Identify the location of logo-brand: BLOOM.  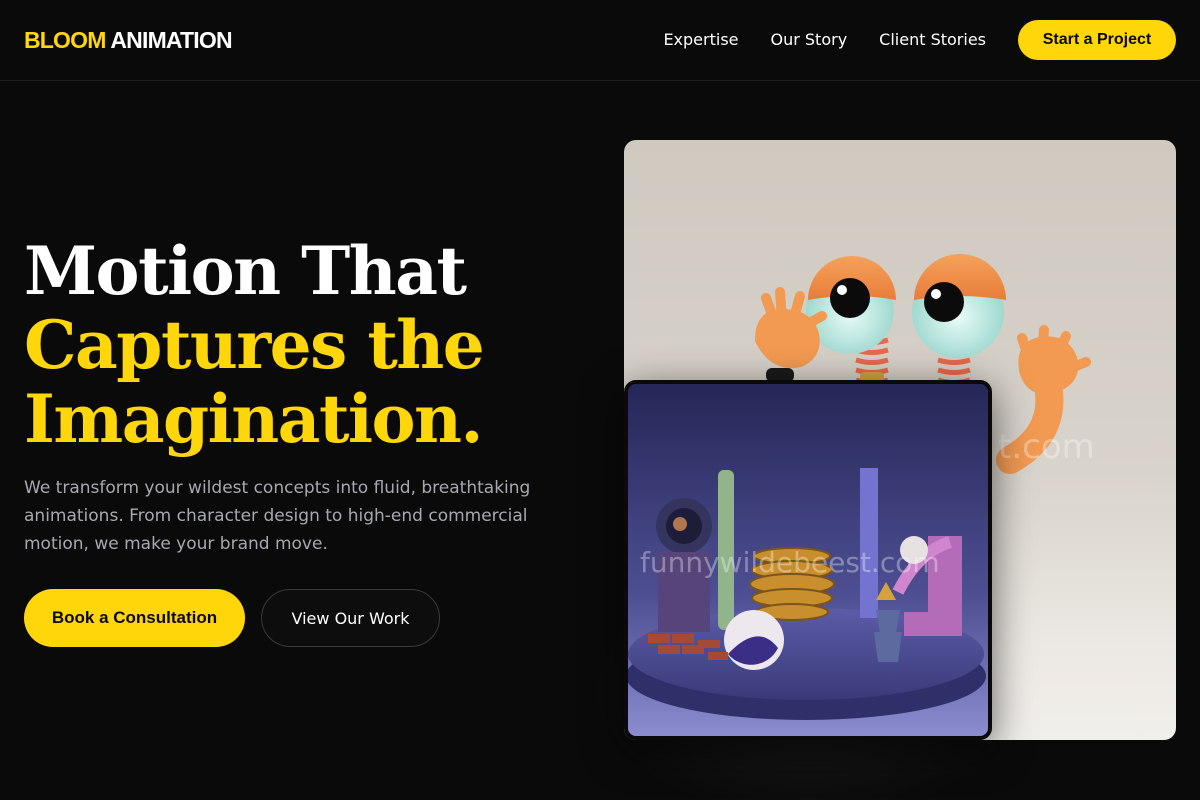
(65, 40).